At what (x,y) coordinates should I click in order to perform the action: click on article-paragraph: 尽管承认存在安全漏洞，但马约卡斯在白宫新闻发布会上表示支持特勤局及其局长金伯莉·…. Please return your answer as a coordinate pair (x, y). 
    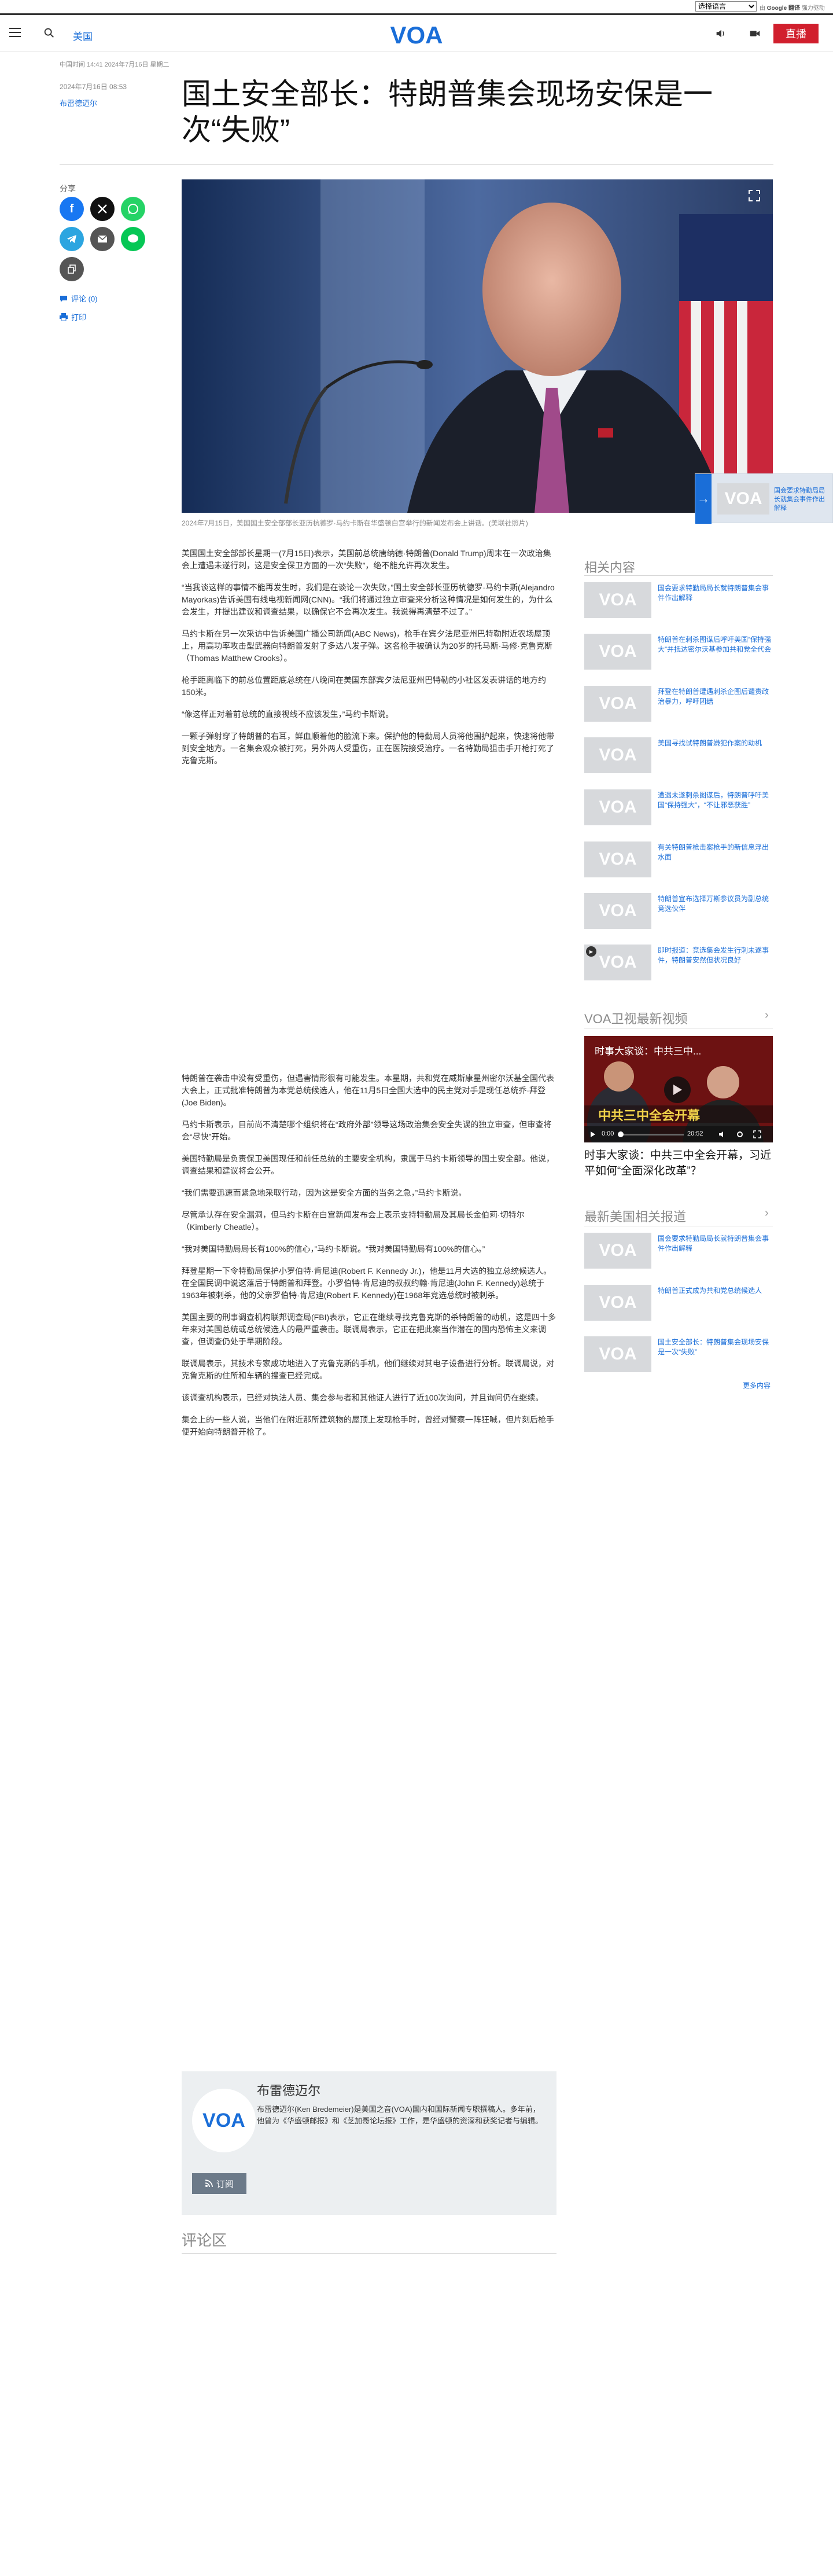
    Looking at the image, I should click on (354, 1221).